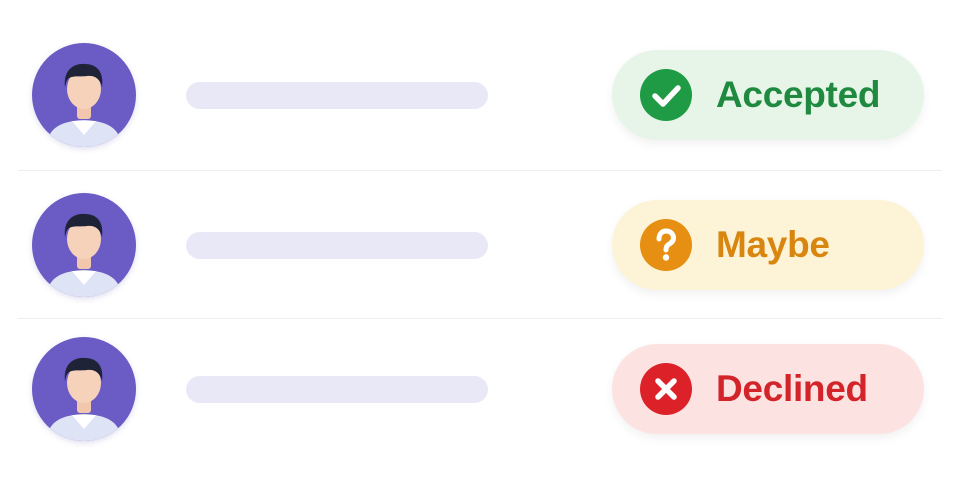 The width and height of the screenshot is (960, 500). Describe the element at coordinates (798, 94) in the screenshot. I see `status-label: Accepted` at that location.